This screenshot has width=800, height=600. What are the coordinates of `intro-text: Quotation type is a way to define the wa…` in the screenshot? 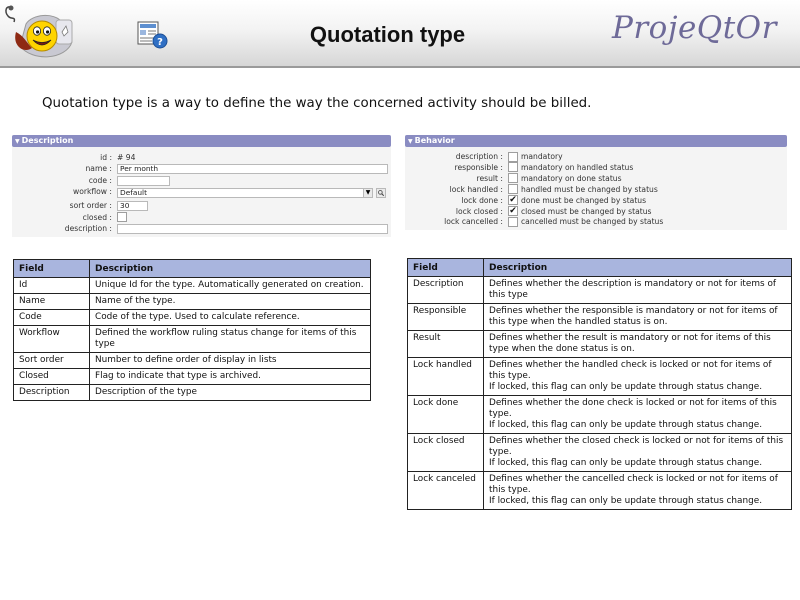 It's located at (317, 103).